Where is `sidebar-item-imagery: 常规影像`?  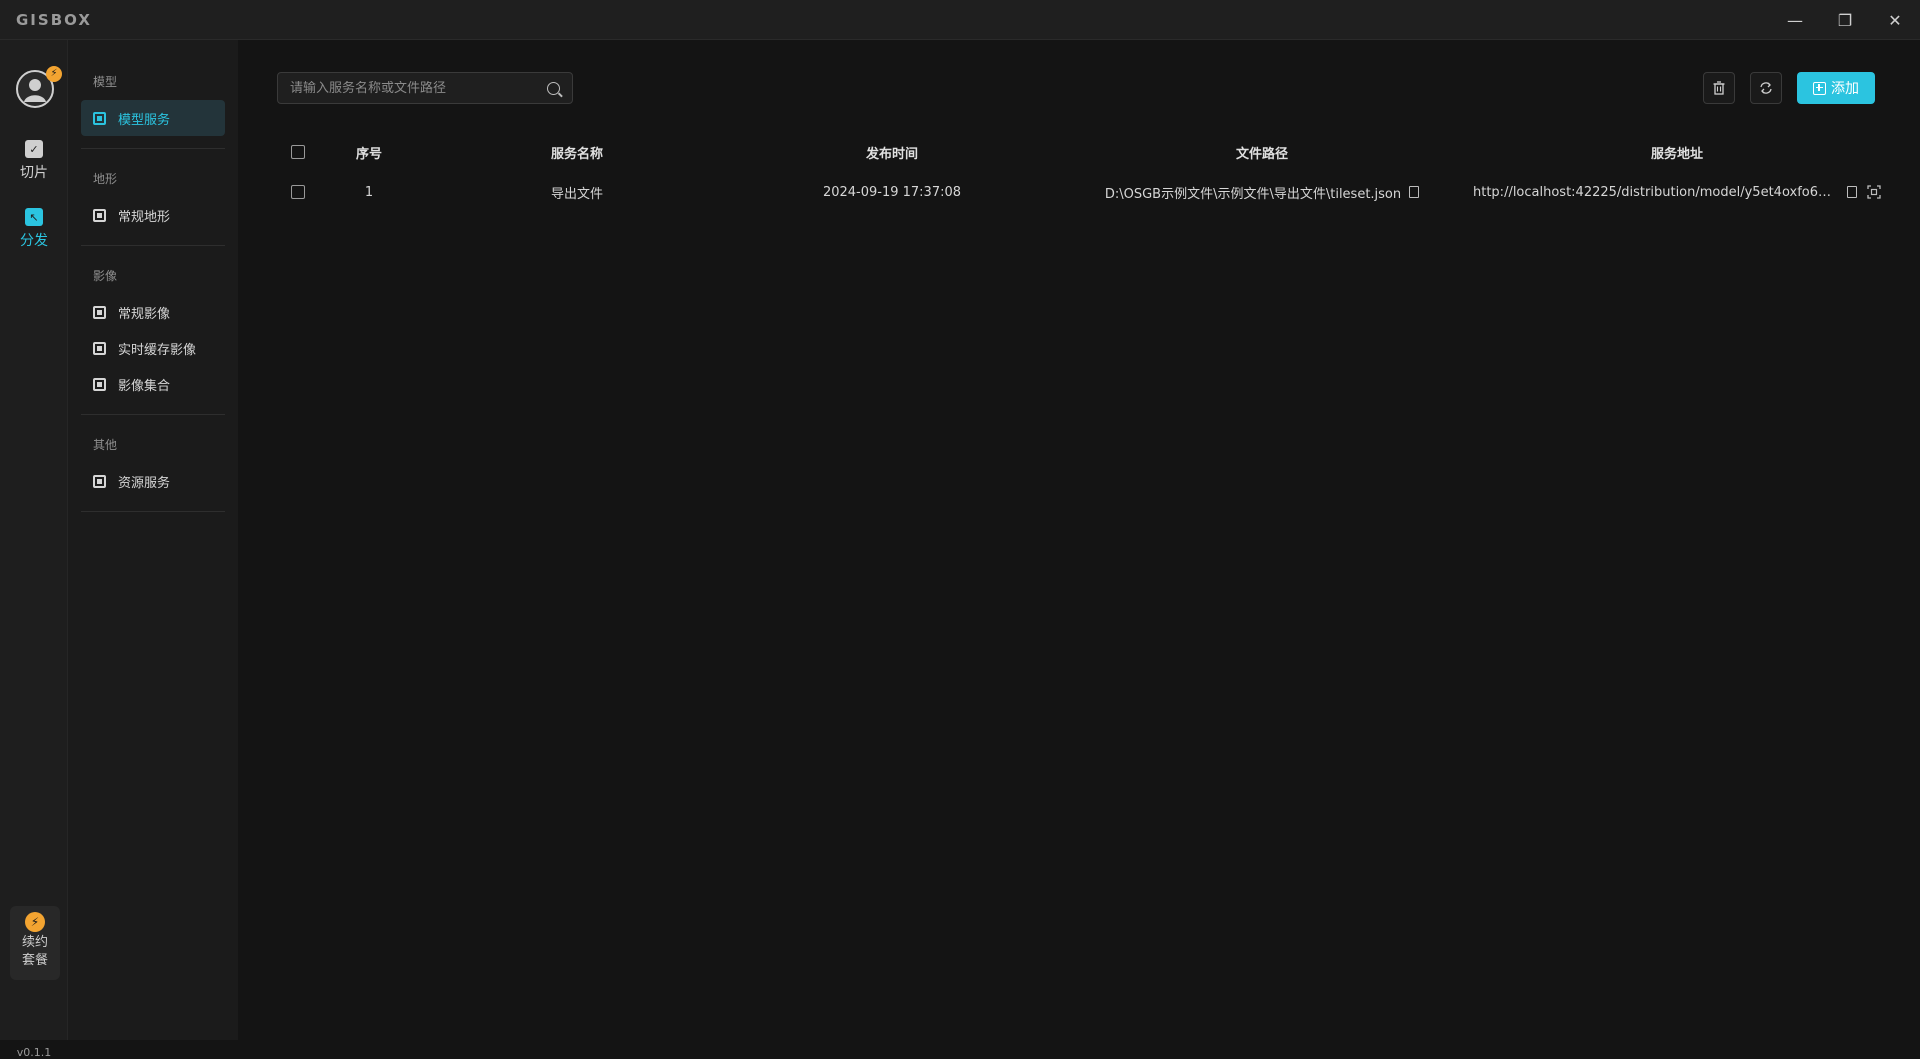
sidebar-item-imagery: 常规影像 is located at coordinates (153, 312).